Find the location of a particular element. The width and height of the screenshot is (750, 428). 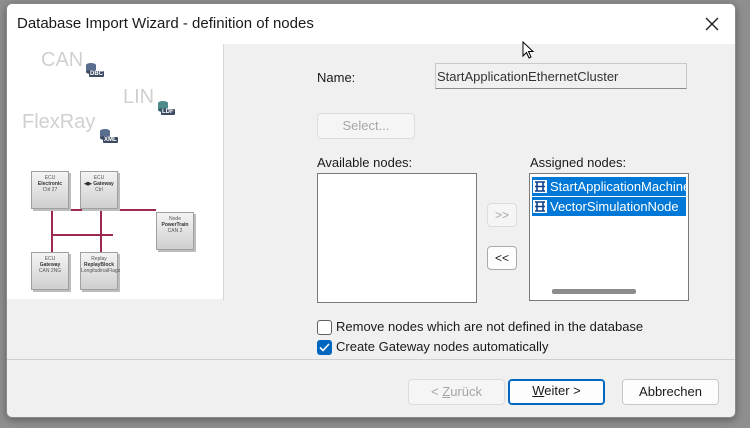

database-icon: DBC is located at coordinates (94, 70).